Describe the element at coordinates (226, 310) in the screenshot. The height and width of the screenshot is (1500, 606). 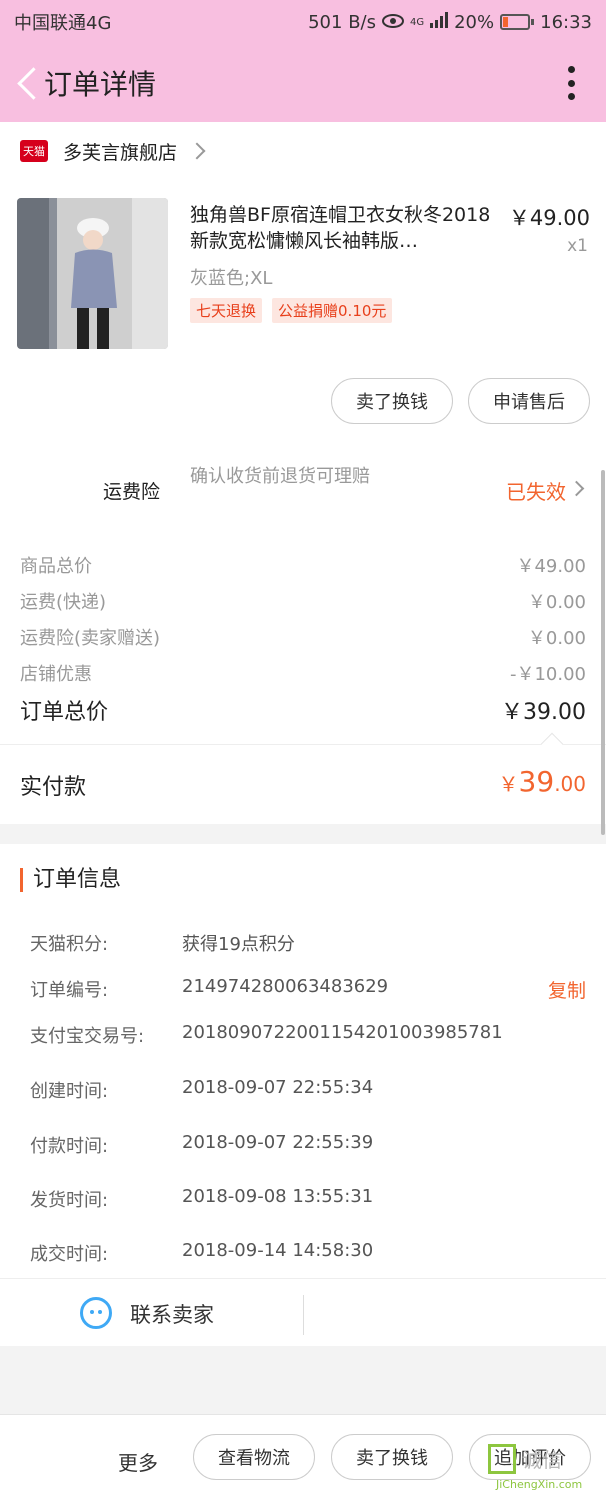
I see `tag-seven-day-return: 七天退换` at that location.